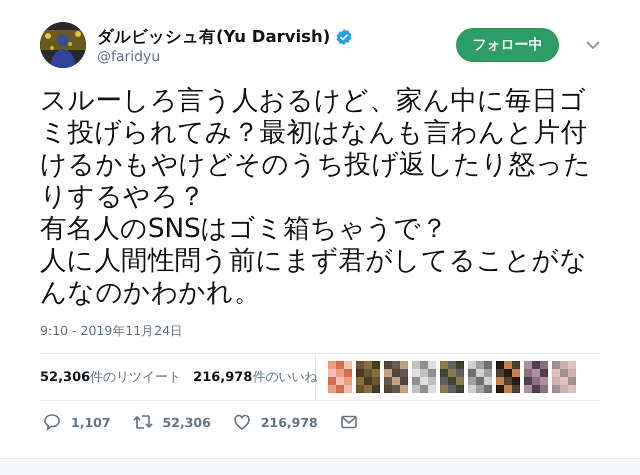  What do you see at coordinates (349, 422) in the screenshot?
I see `envelope-icon` at bounding box center [349, 422].